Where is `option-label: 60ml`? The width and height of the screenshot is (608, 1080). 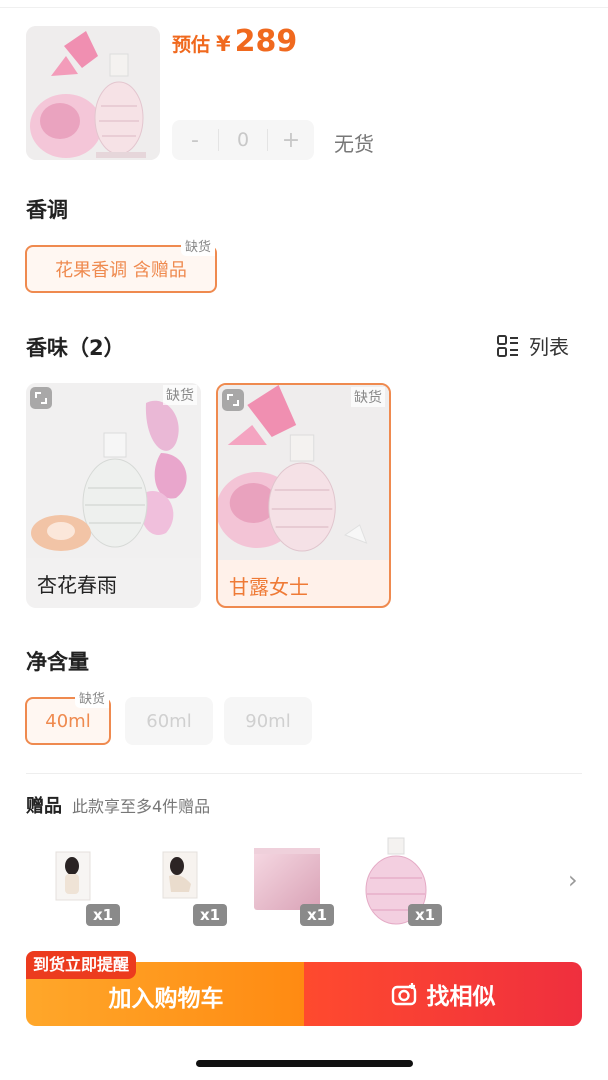 option-label: 60ml is located at coordinates (169, 721).